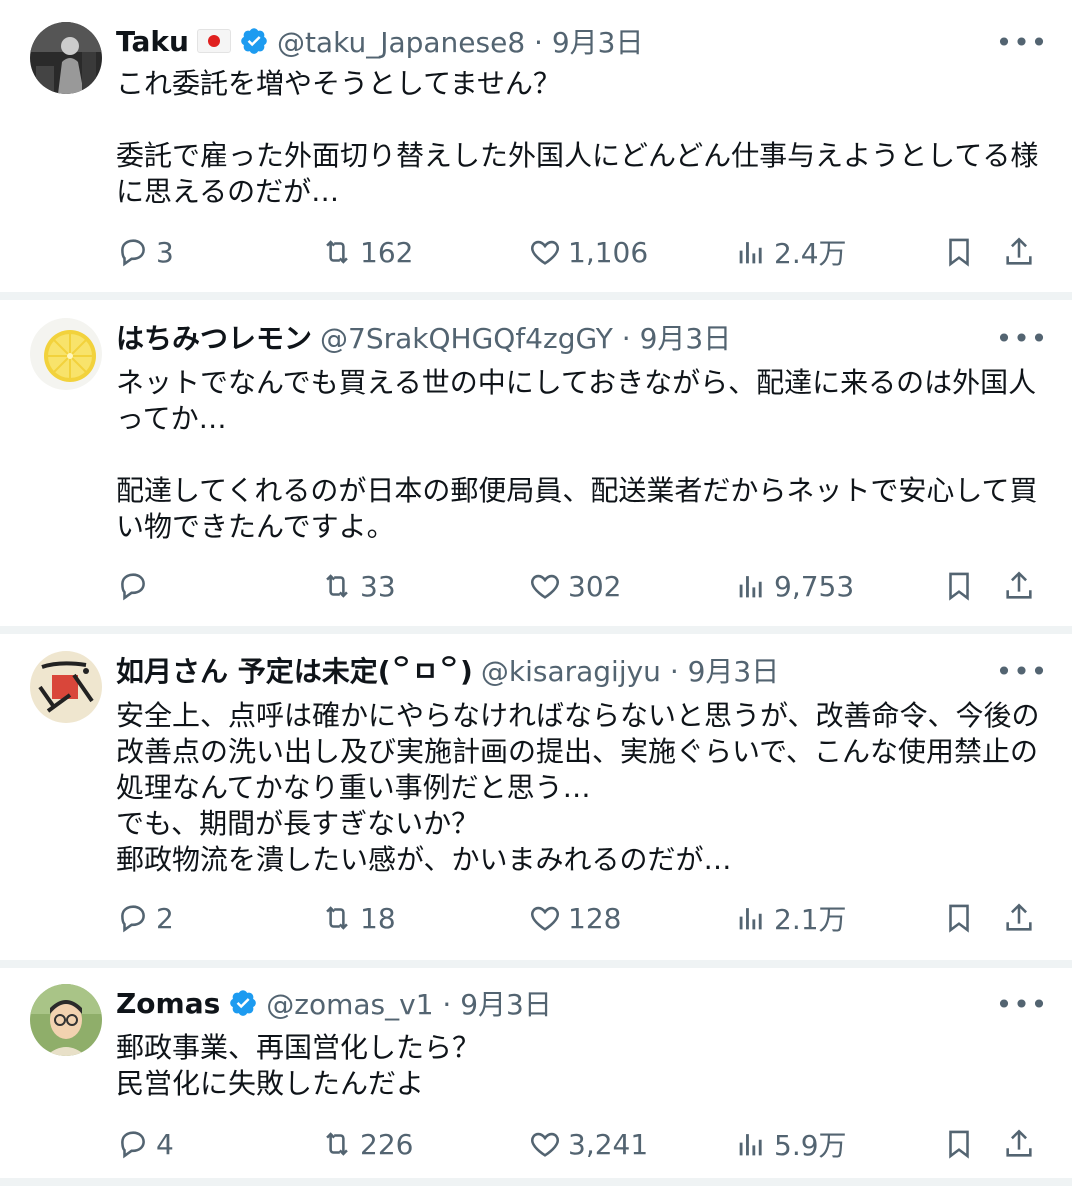 This screenshot has height=1186, width=1072. I want to click on like-button: 1,106, so click(588, 252).